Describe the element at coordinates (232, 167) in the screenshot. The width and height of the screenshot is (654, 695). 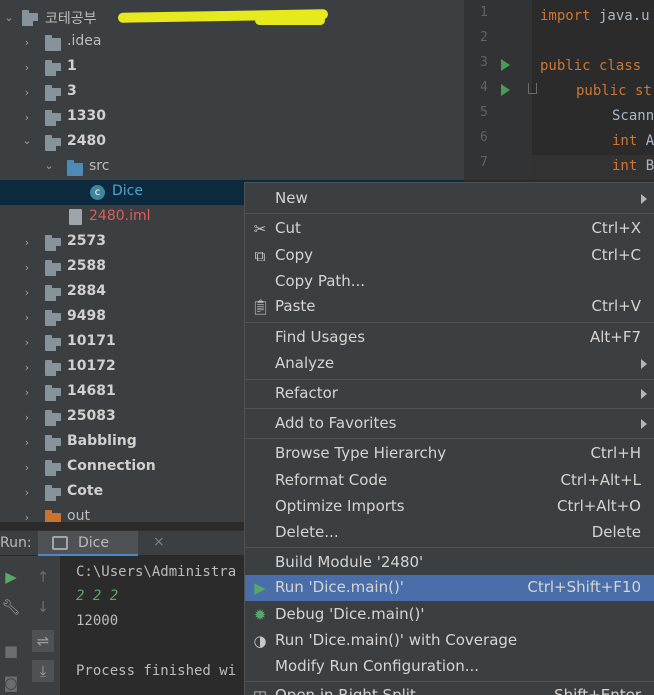
I see `tree-row: ⌄ src` at that location.